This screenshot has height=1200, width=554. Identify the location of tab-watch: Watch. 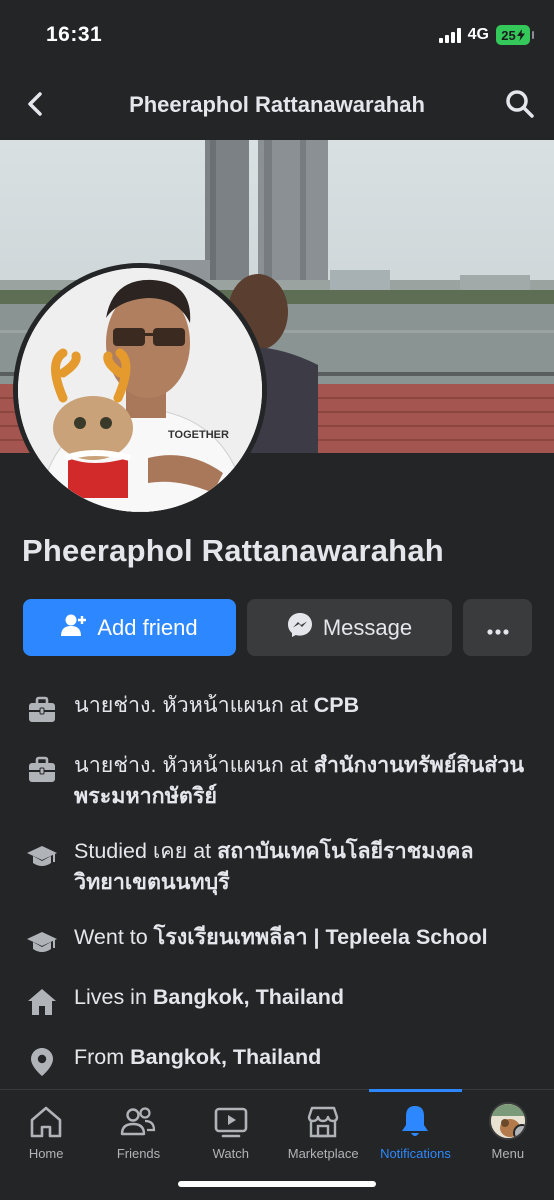
(231, 1130).